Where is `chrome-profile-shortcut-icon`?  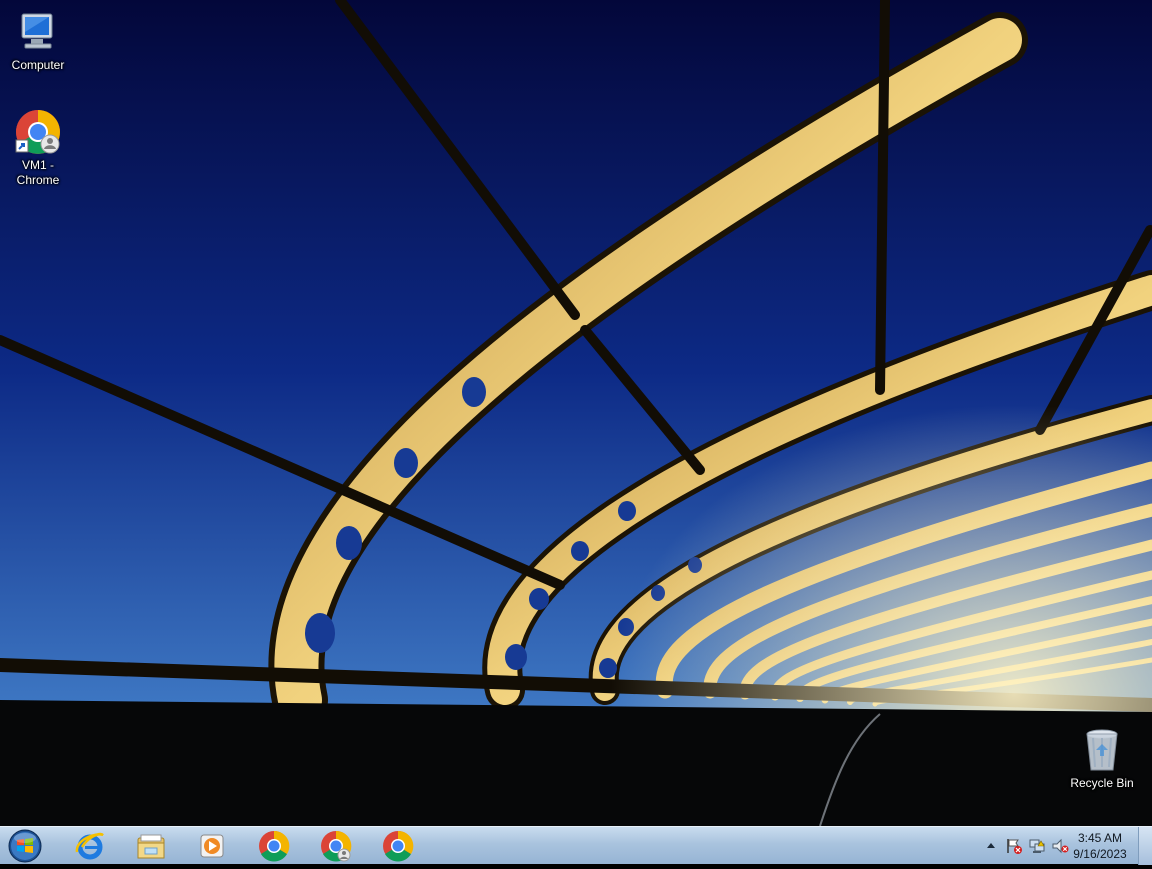
chrome-profile-shortcut-icon is located at coordinates (38, 132).